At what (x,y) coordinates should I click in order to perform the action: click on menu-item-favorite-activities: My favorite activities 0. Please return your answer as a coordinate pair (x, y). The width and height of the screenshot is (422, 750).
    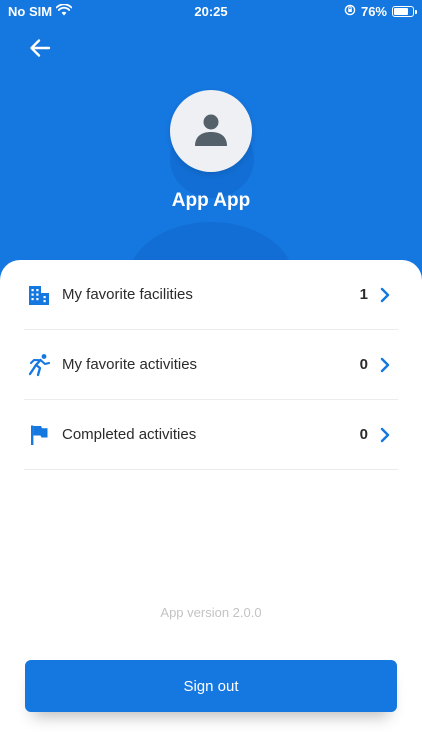
    Looking at the image, I should click on (211, 365).